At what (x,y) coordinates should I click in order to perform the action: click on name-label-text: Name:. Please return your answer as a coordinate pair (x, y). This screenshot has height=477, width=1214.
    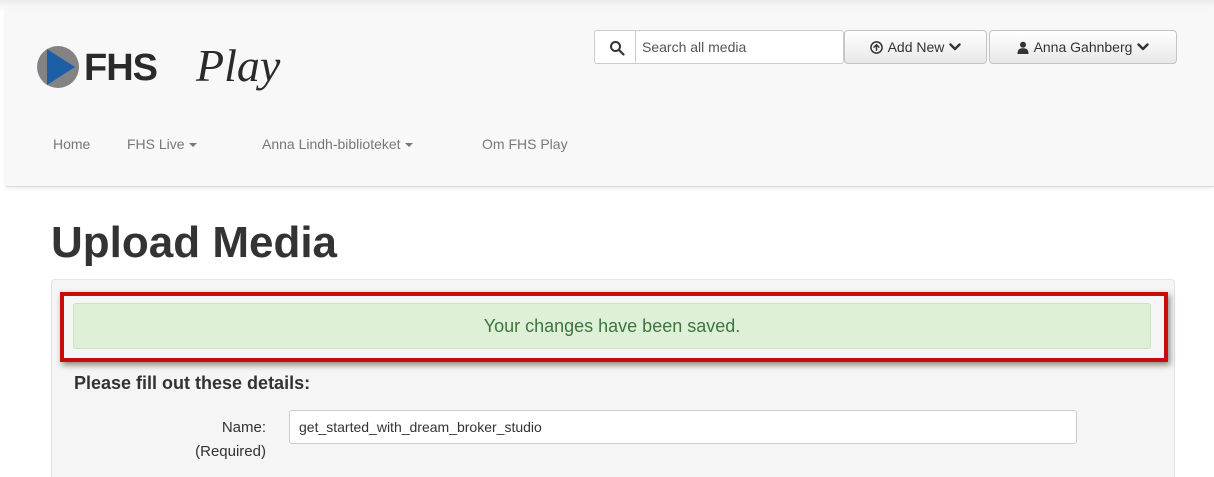
    Looking at the image, I should click on (243, 427).